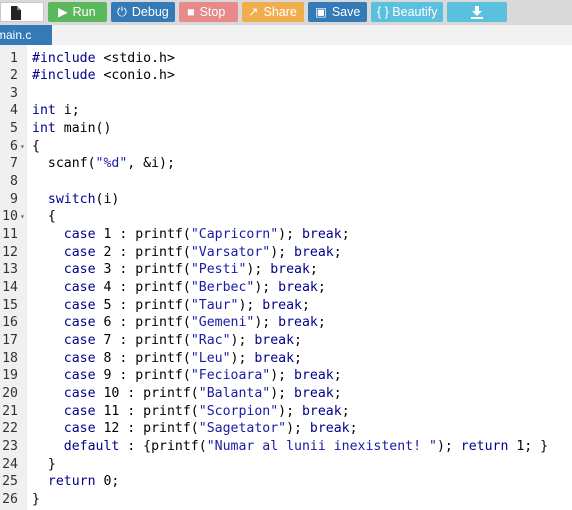 The image size is (572, 510). What do you see at coordinates (286, 465) in the screenshot?
I see `code-line: 24 }` at bounding box center [286, 465].